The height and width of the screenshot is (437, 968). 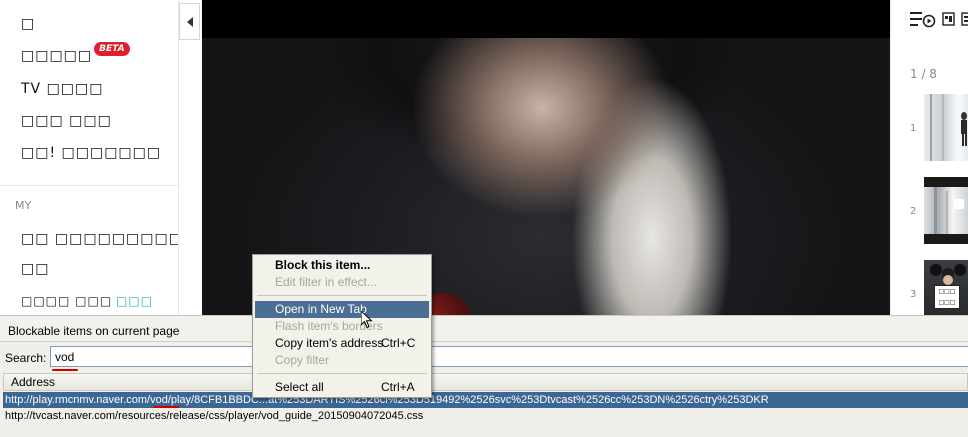 I want to click on menu-item-copy-filter: Copy filter, so click(x=342, y=360).